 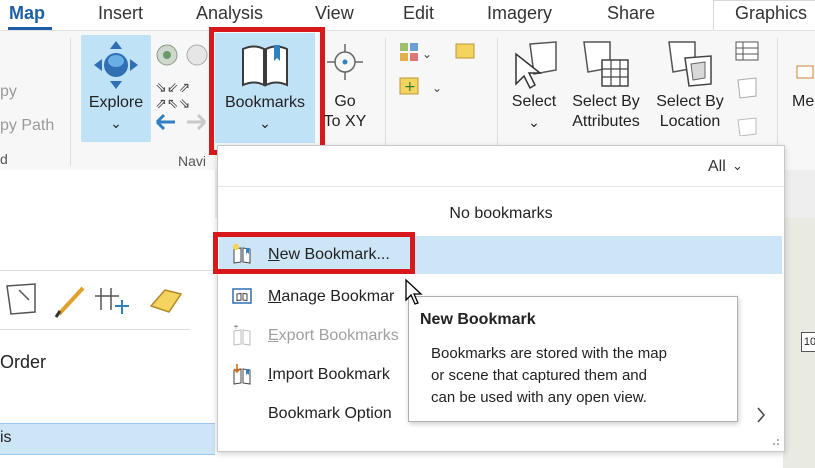 I want to click on tooltip-line: Bookmarks are stored with the map, so click(x=549, y=353).